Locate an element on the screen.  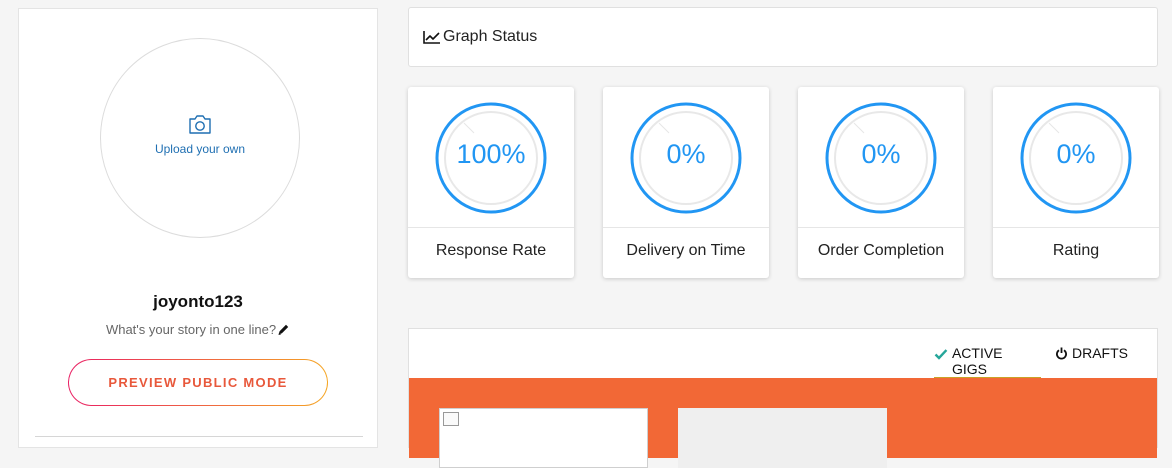
graph-status-header: Graph Status is located at coordinates (783, 37).